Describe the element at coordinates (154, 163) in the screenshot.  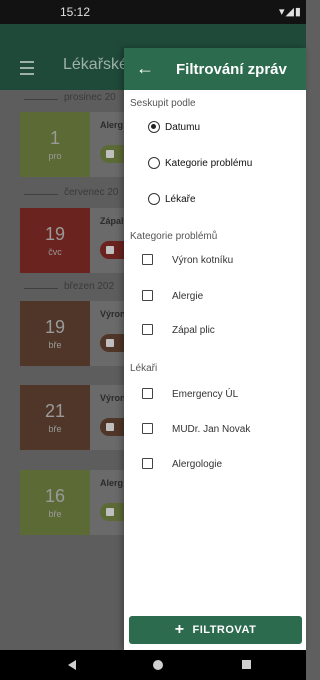
I see `radio-group-by-category` at that location.